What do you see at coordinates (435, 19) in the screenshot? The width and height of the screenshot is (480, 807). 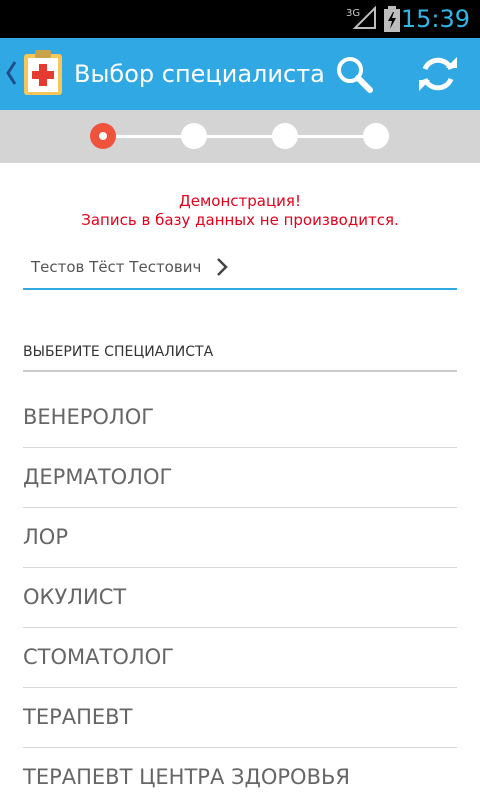 I see `status-time: 15:39` at bounding box center [435, 19].